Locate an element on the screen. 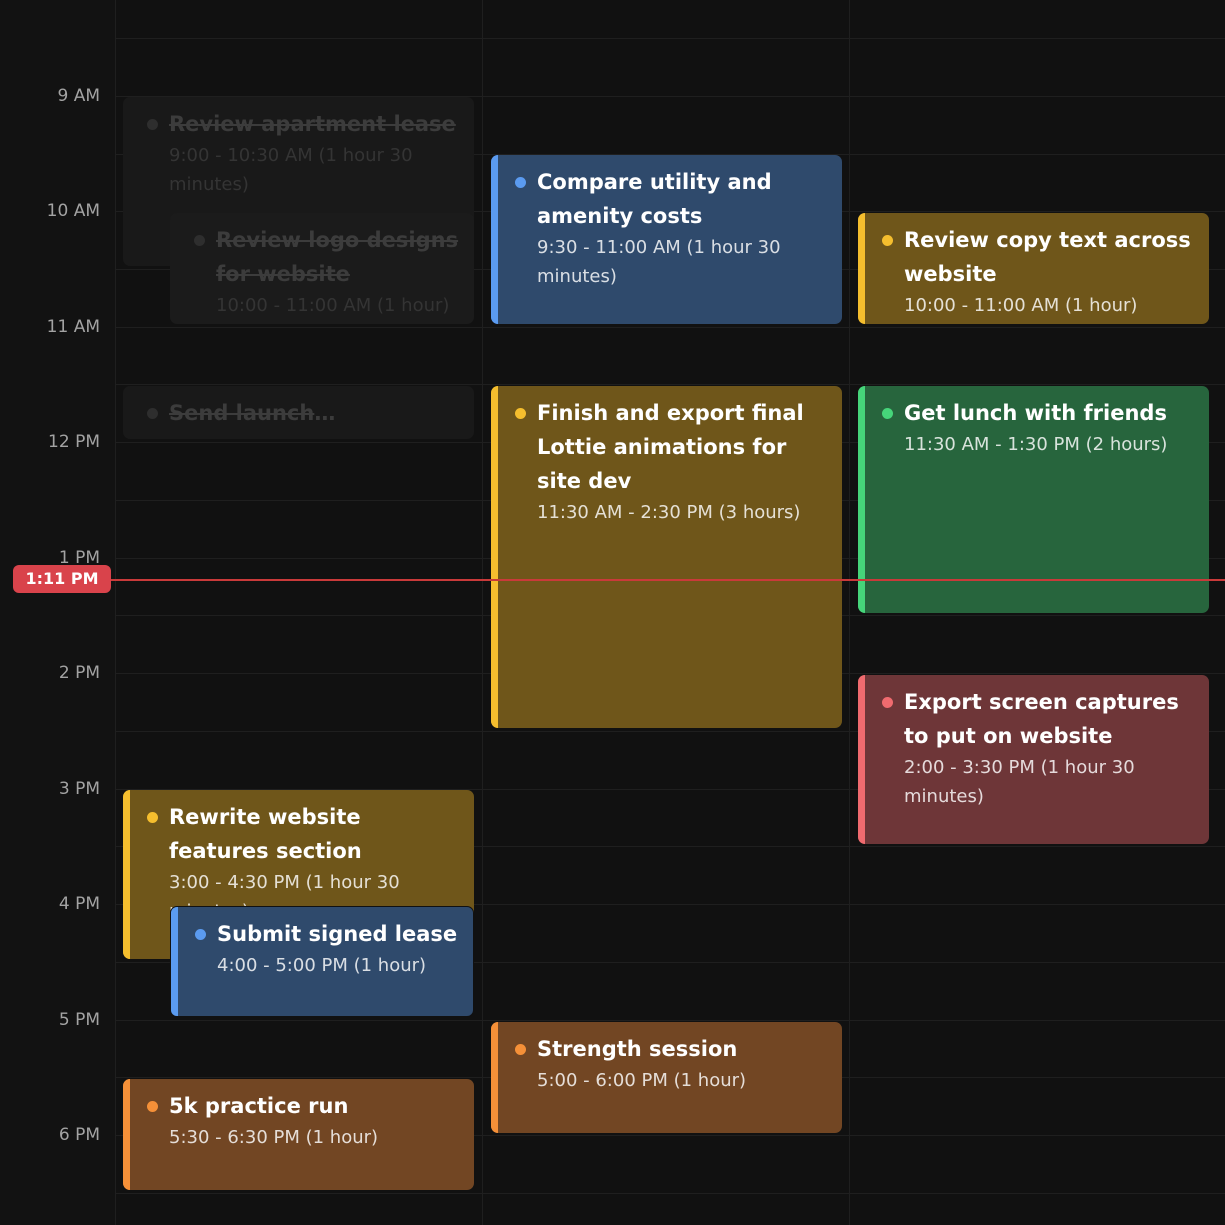  hour-label: 2 PM is located at coordinates (79, 673).